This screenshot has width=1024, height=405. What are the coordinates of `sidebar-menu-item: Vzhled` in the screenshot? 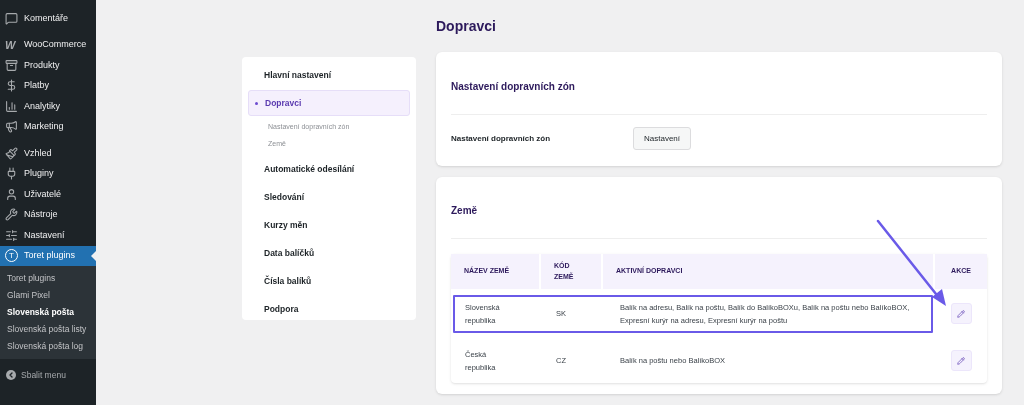 It's located at (48, 153).